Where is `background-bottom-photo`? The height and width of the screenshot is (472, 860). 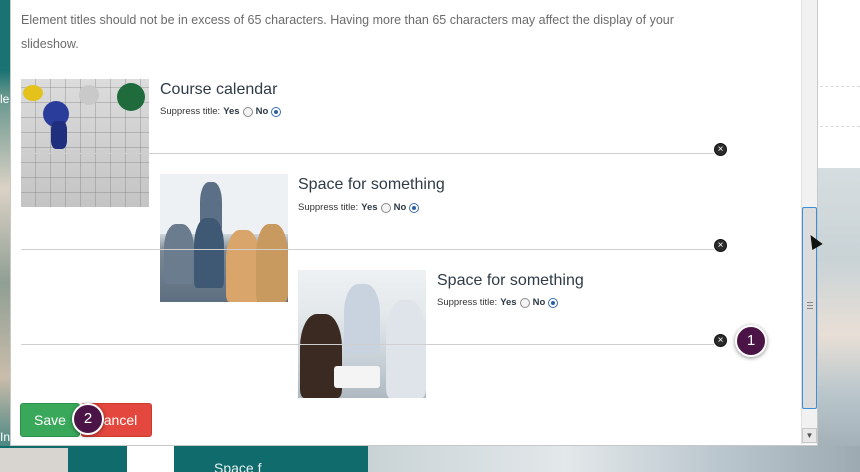
background-bottom-photo is located at coordinates (614, 459).